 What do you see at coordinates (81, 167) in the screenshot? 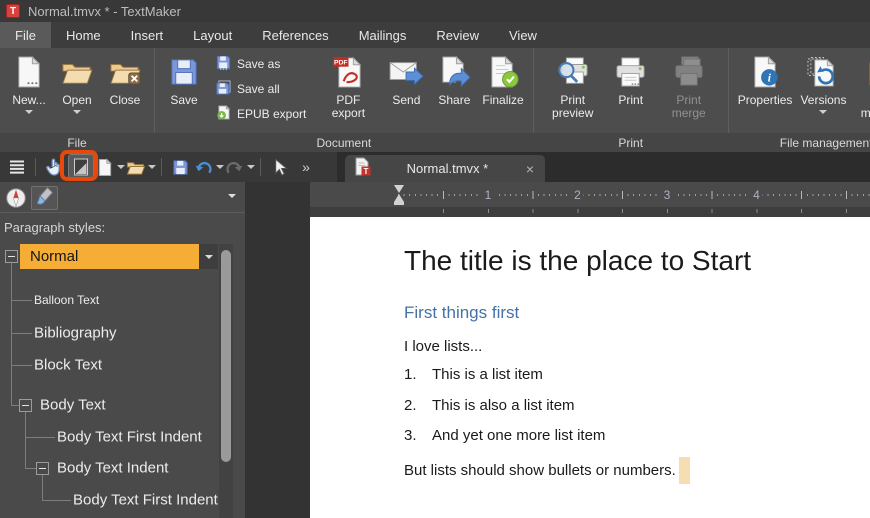
I see `toolbar-button-object-mode` at bounding box center [81, 167].